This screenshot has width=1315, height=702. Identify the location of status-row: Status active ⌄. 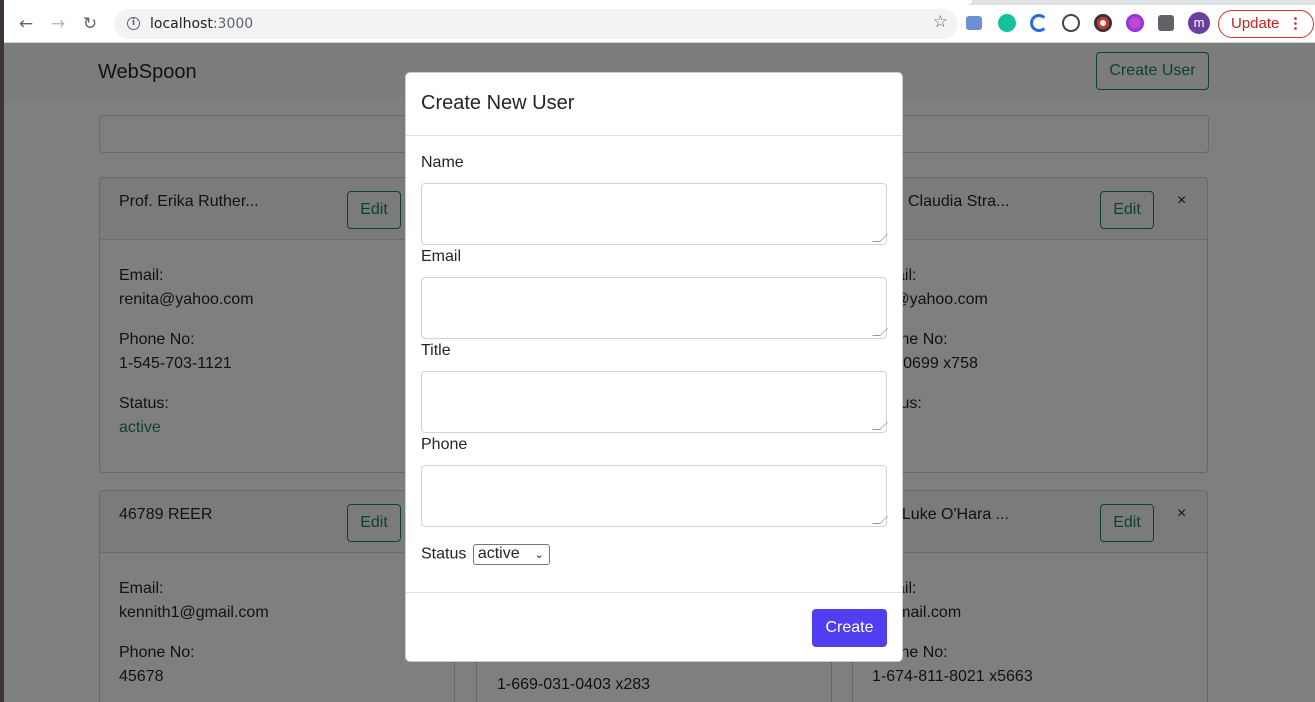
(485, 554).